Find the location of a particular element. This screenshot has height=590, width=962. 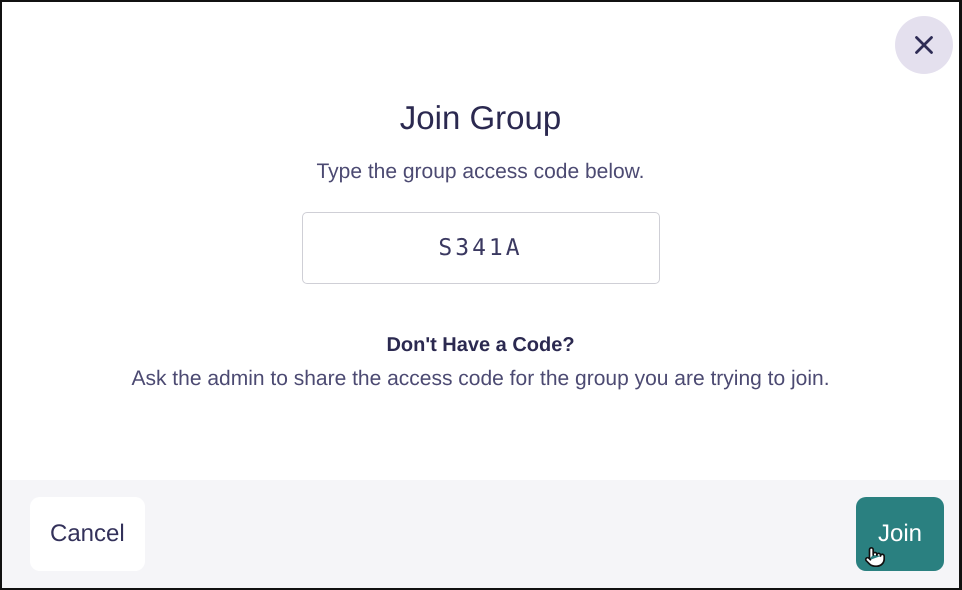

help-heading: Don't Have a Code? is located at coordinates (480, 345).